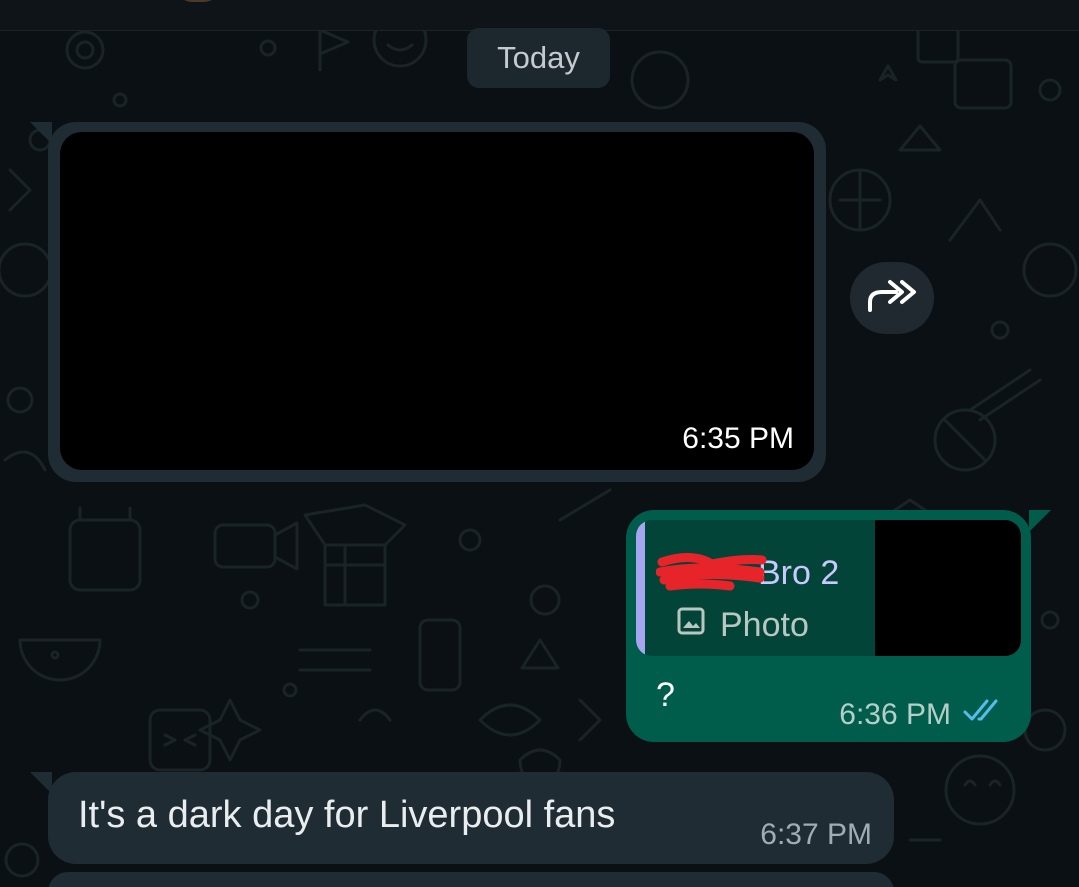 The height and width of the screenshot is (887, 1079). Describe the element at coordinates (538, 58) in the screenshot. I see `date-separator: Today` at that location.